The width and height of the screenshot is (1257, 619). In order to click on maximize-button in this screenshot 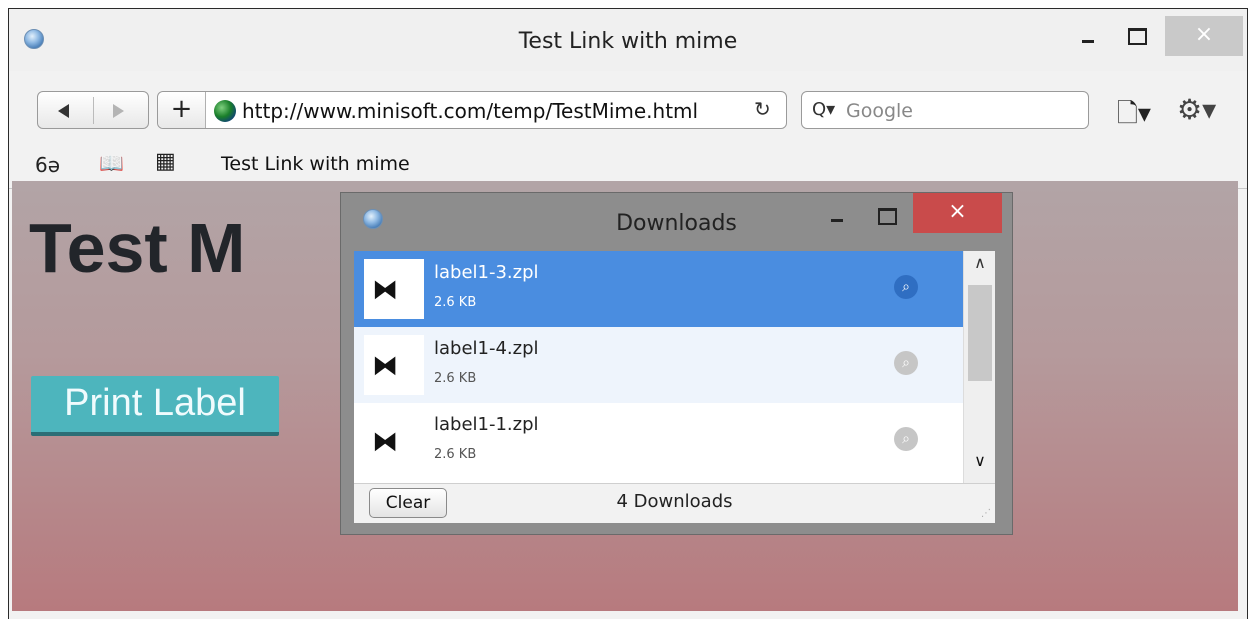, I will do `click(1137, 36)`.